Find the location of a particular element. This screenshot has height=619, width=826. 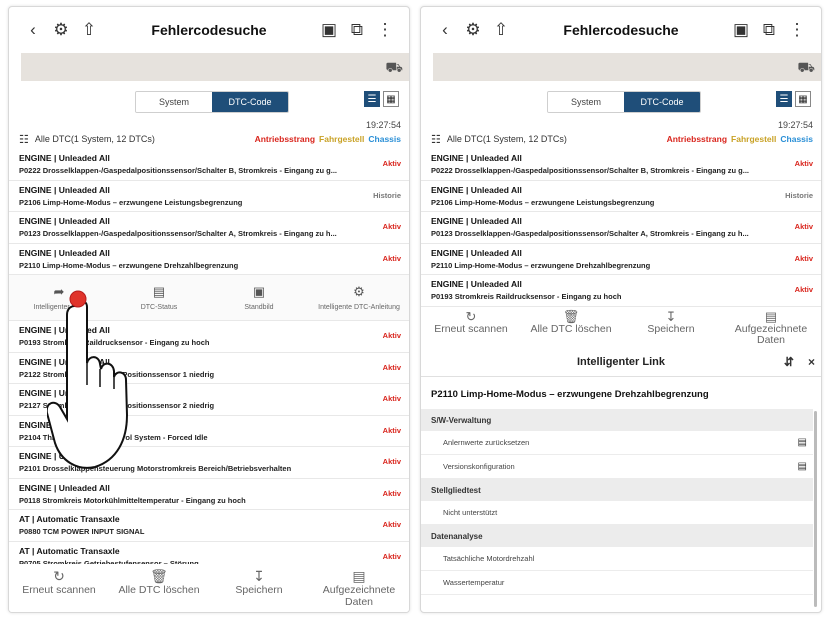

trash-icon: 🗑 is located at coordinates (159, 576).